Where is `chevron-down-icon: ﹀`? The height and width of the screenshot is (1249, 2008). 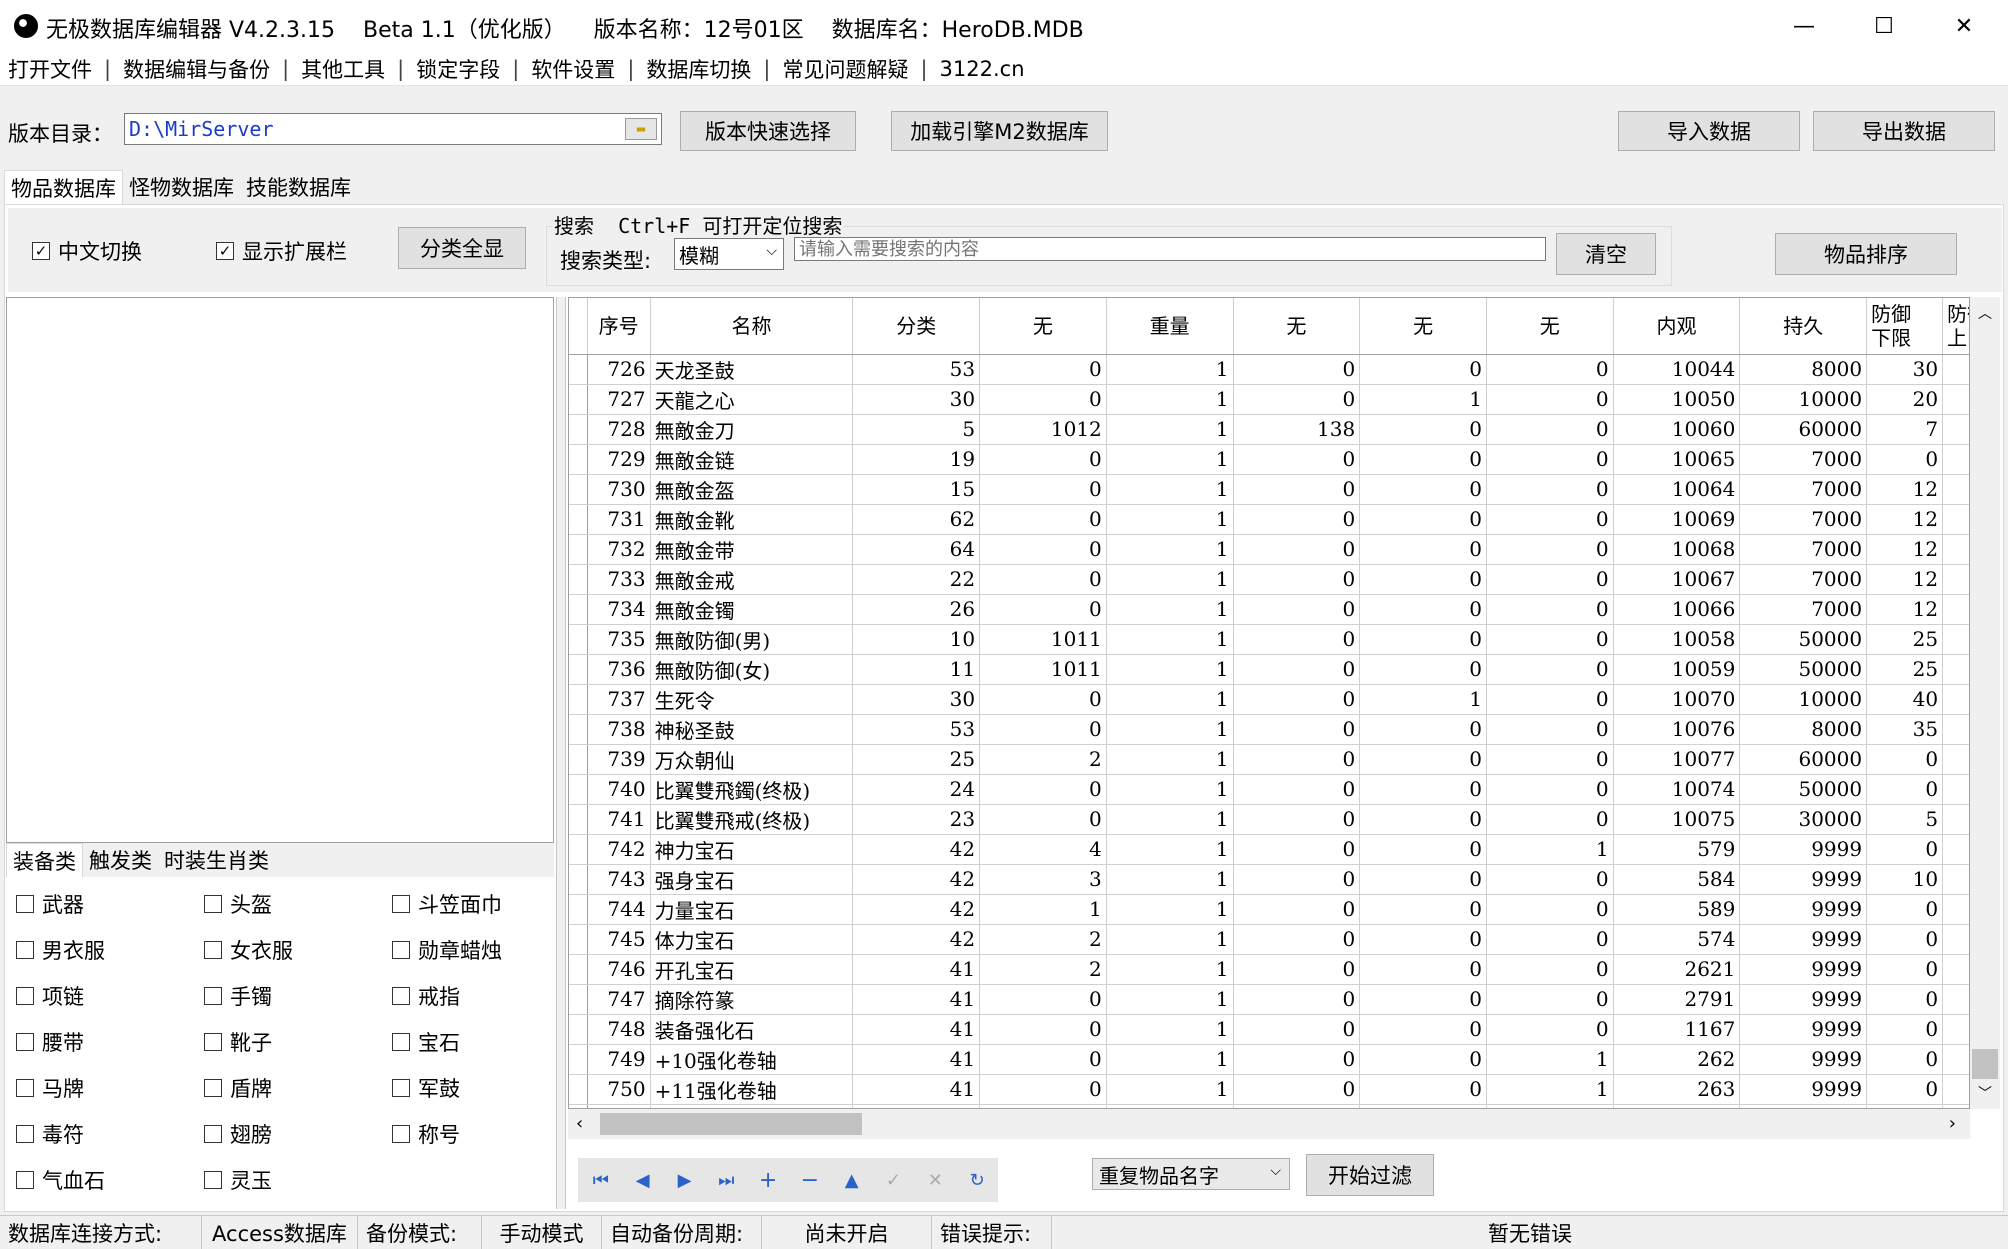
chevron-down-icon: ﹀ is located at coordinates (1985, 1093).